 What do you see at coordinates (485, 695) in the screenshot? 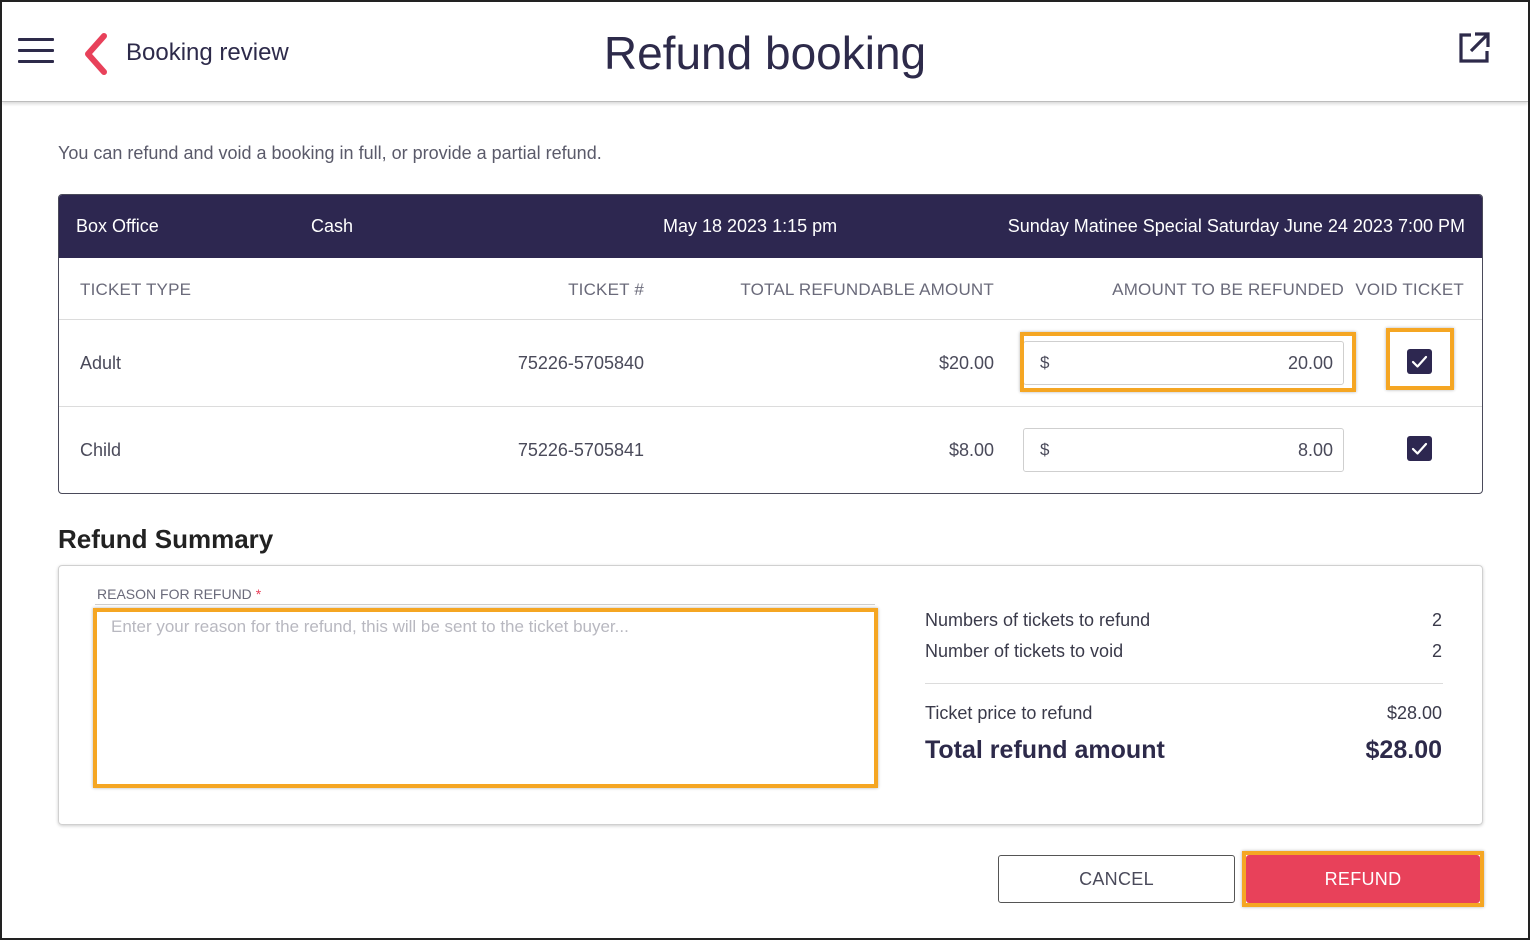
I see `reason-textarea` at bounding box center [485, 695].